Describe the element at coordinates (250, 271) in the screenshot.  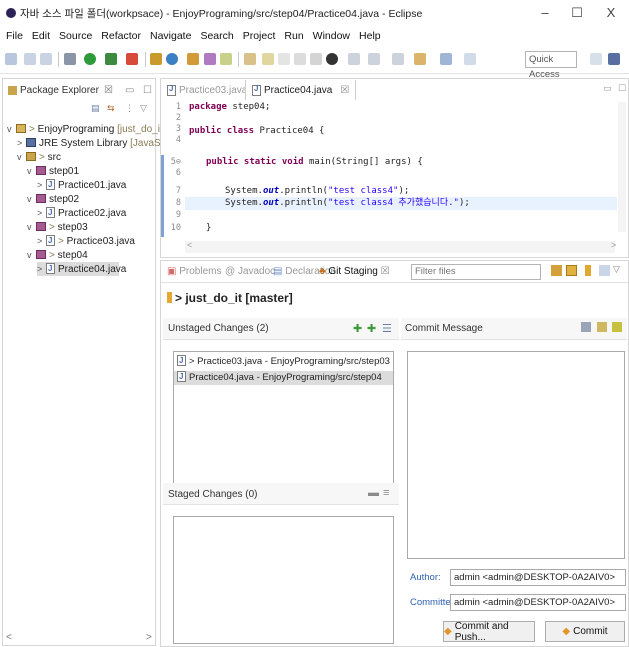
I see `tab-javadoc: @ Javadoc` at that location.